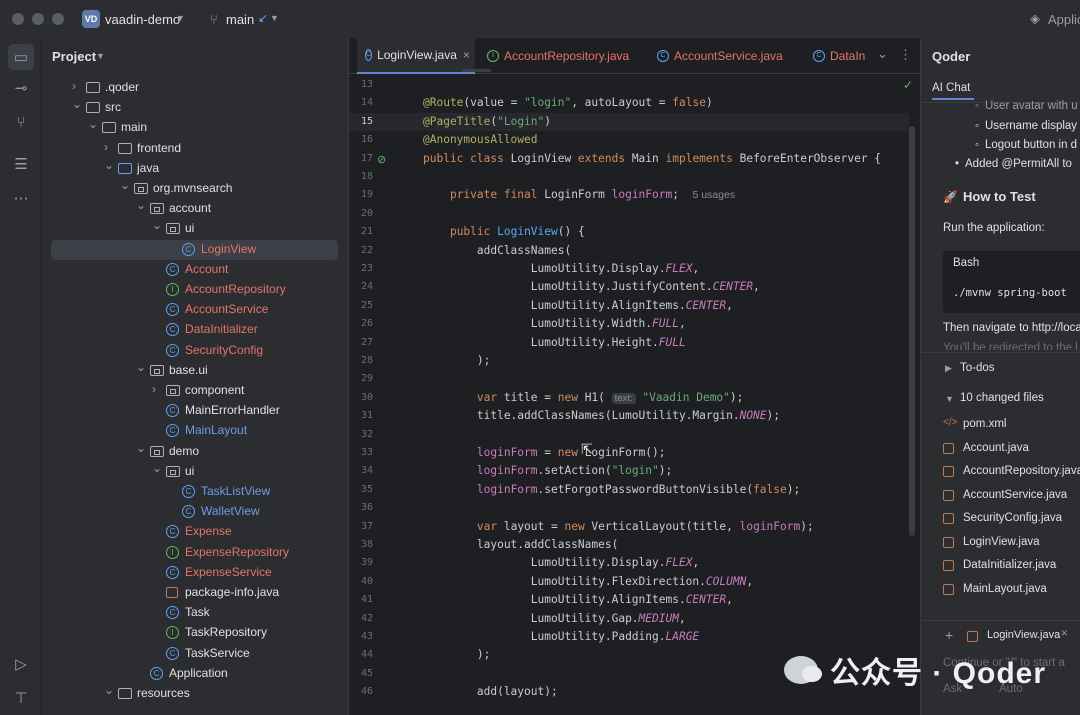 This screenshot has width=1080, height=715. Describe the element at coordinates (977, 368) in the screenshot. I see `todos-toggle: To-dos` at that location.